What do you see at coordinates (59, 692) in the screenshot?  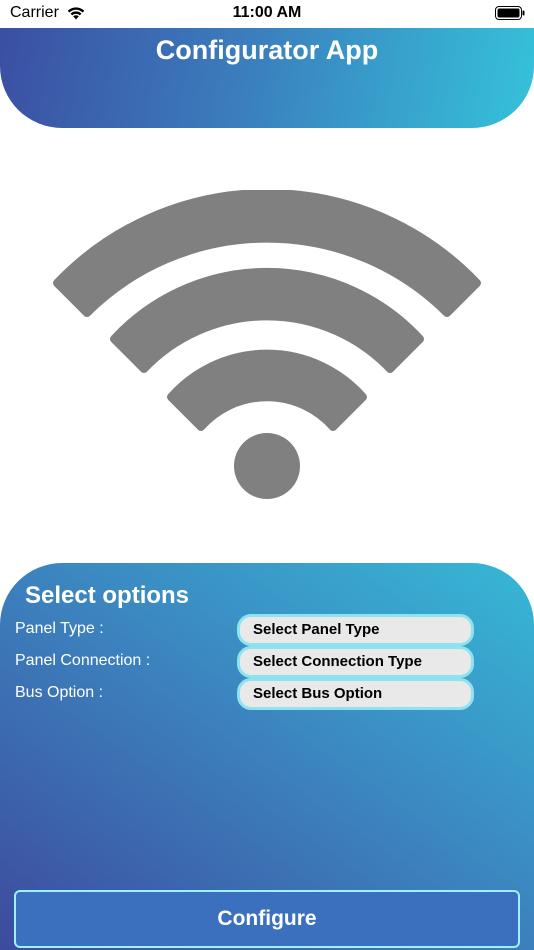 I see `bus-option-label: Bus Option :` at bounding box center [59, 692].